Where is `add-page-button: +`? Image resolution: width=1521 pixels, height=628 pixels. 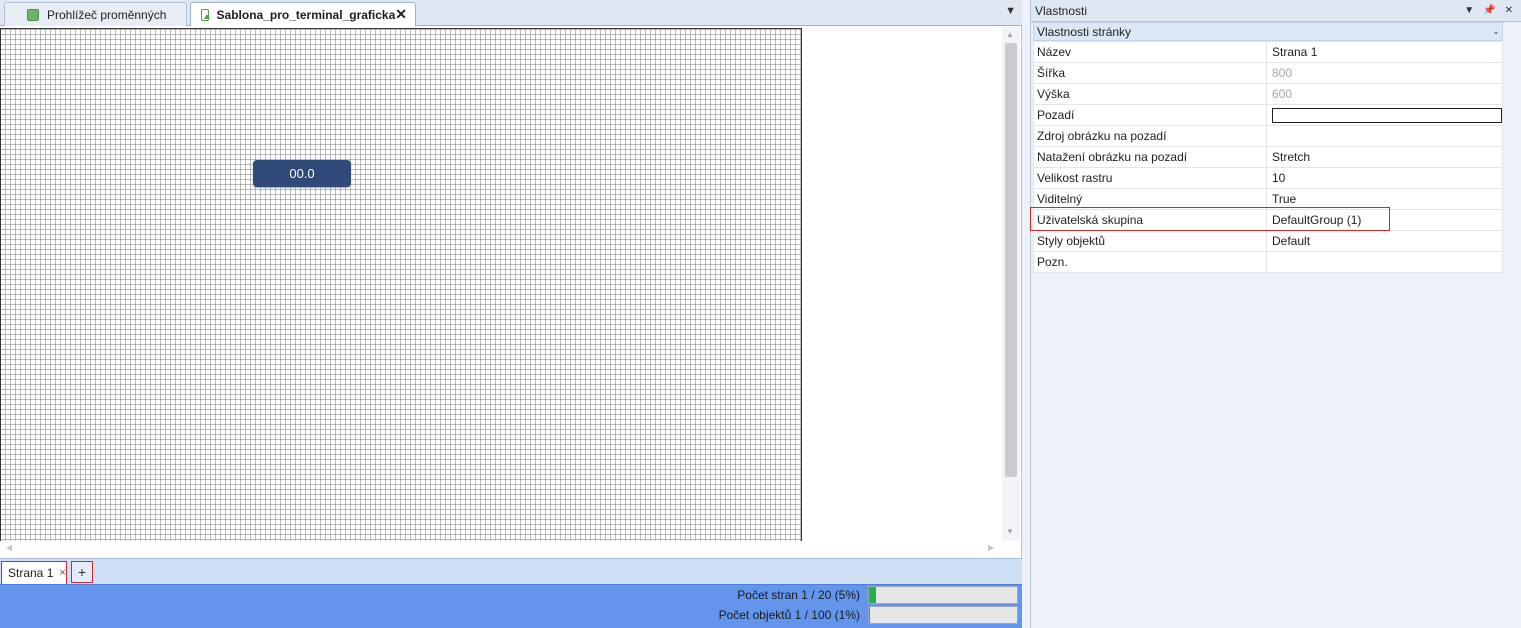
add-page-button: + is located at coordinates (82, 572).